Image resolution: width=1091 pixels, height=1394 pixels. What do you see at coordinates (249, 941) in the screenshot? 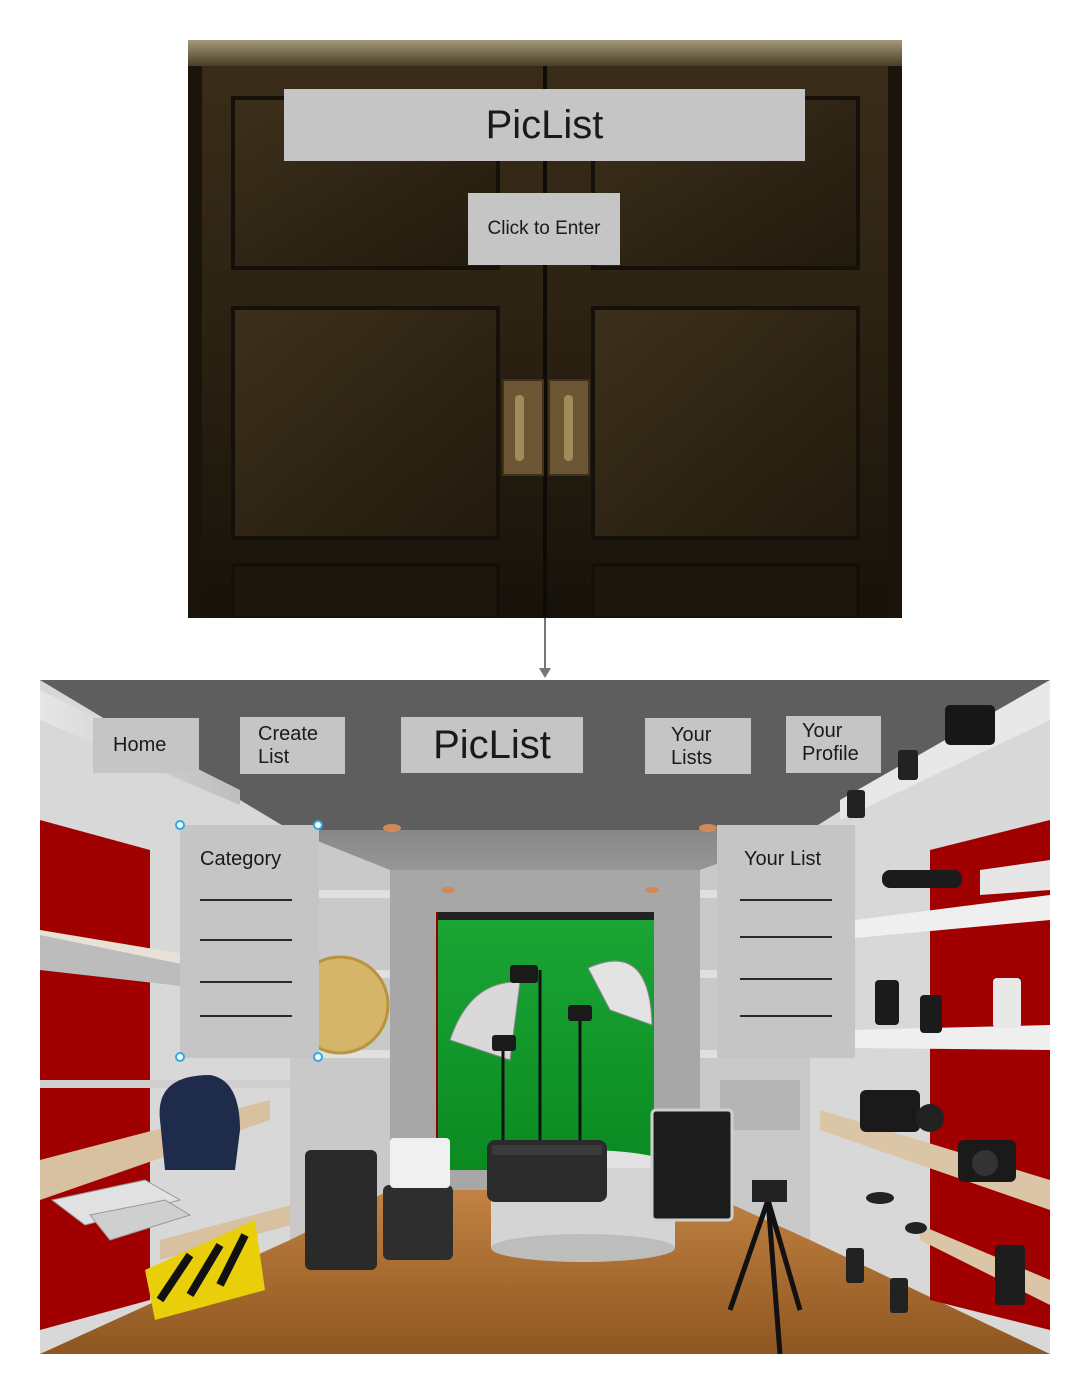
I see `category-panel: Category` at bounding box center [249, 941].